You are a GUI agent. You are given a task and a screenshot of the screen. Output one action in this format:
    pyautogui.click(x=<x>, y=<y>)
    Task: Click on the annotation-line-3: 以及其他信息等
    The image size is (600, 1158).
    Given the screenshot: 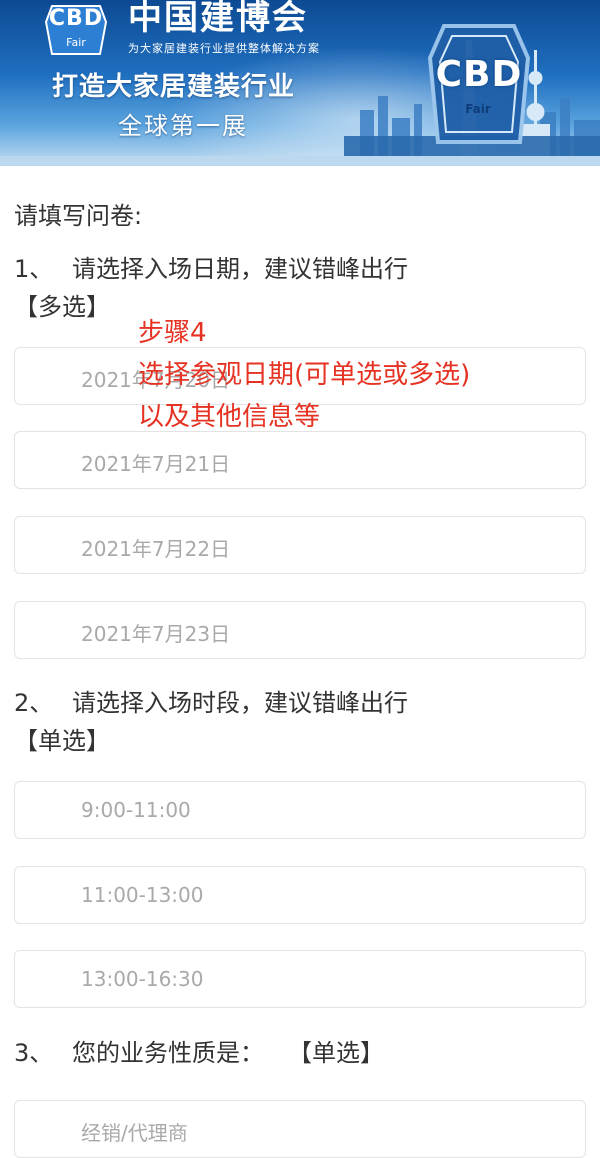 What is the action you would take?
    pyautogui.click(x=229, y=417)
    